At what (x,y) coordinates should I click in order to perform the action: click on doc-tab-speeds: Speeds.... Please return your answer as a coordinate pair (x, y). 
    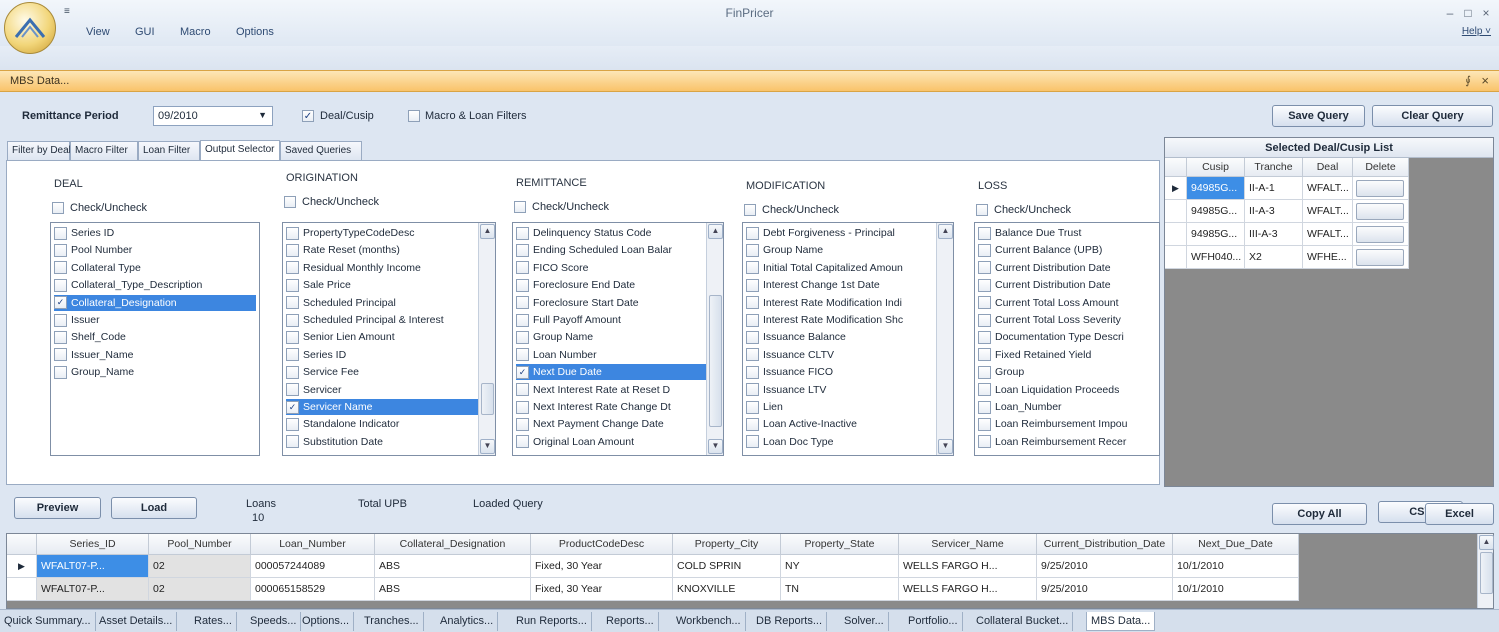
    Looking at the image, I should click on (274, 621).